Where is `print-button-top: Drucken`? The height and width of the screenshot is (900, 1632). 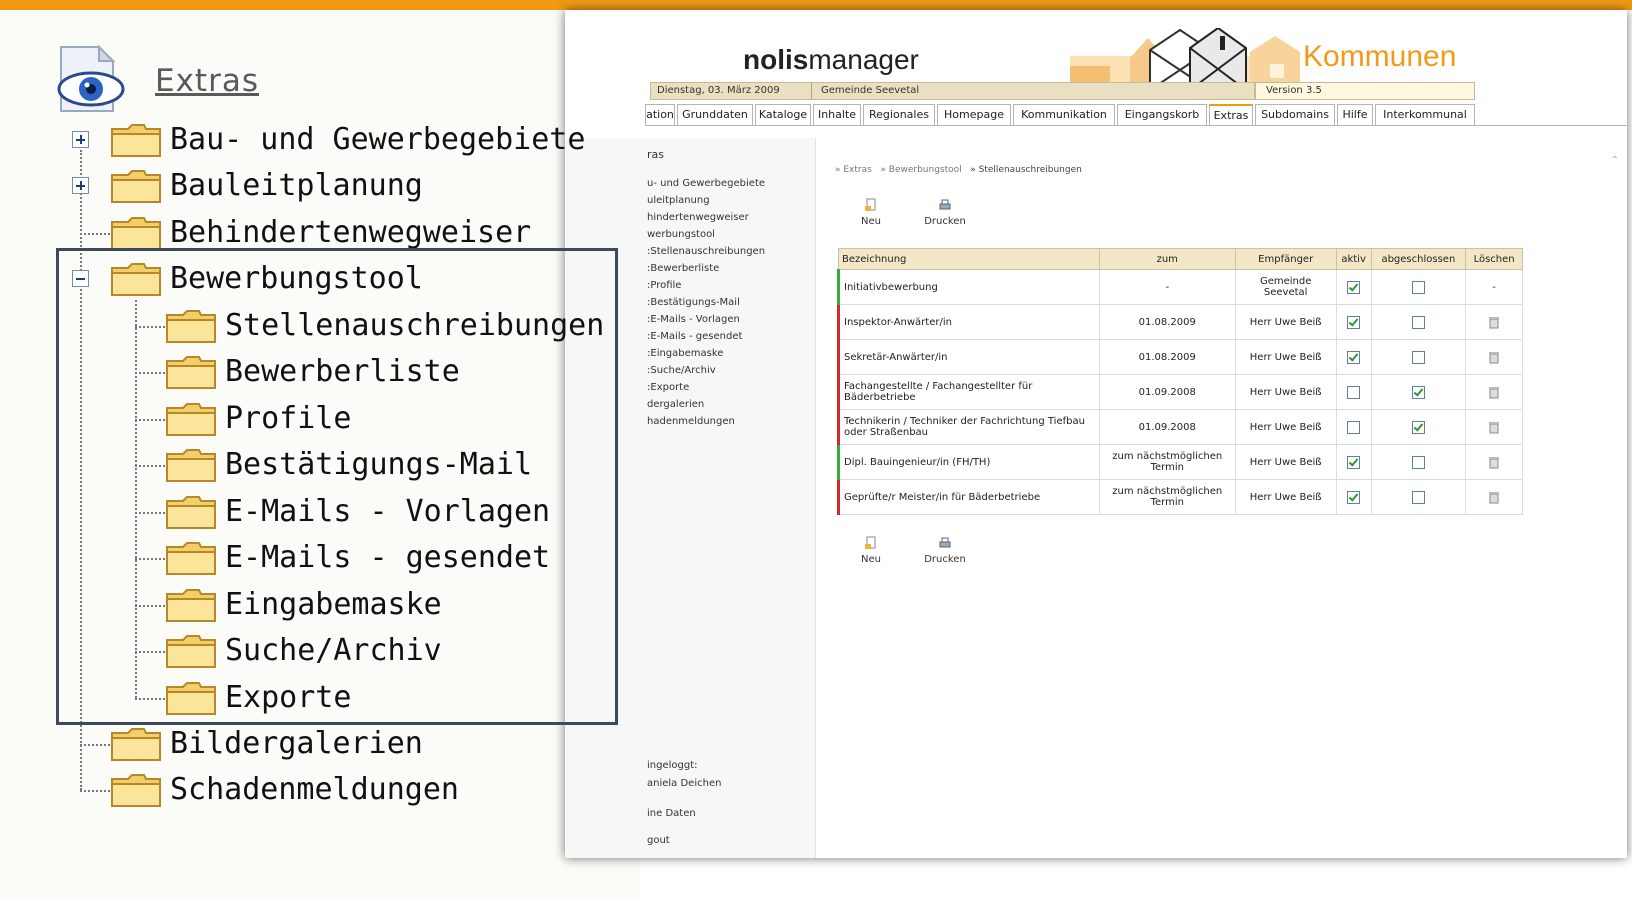
print-button-top: Drucken is located at coordinates (945, 216).